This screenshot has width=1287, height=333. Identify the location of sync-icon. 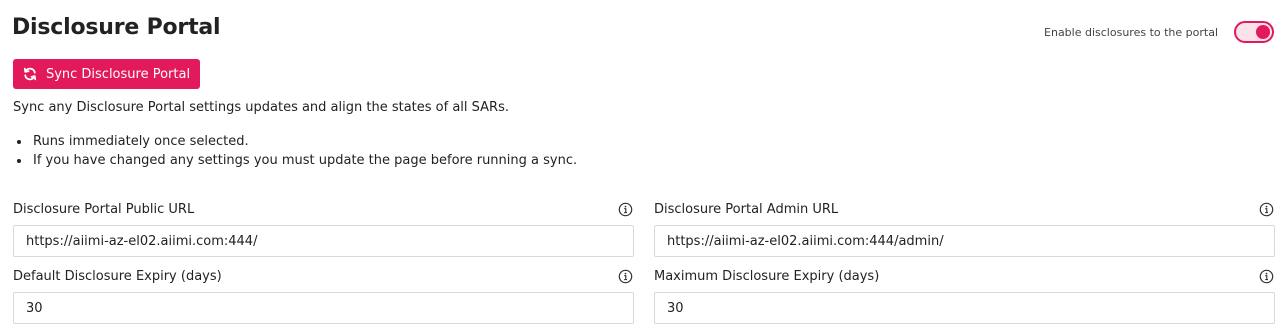
(30, 74).